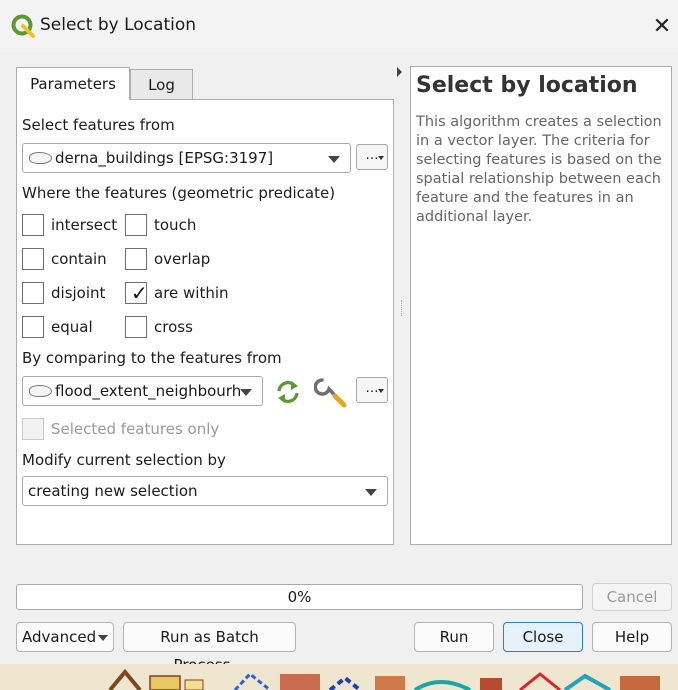 This screenshot has height=690, width=678. I want to click on checkbox-intersect-label: intersect, so click(84, 225).